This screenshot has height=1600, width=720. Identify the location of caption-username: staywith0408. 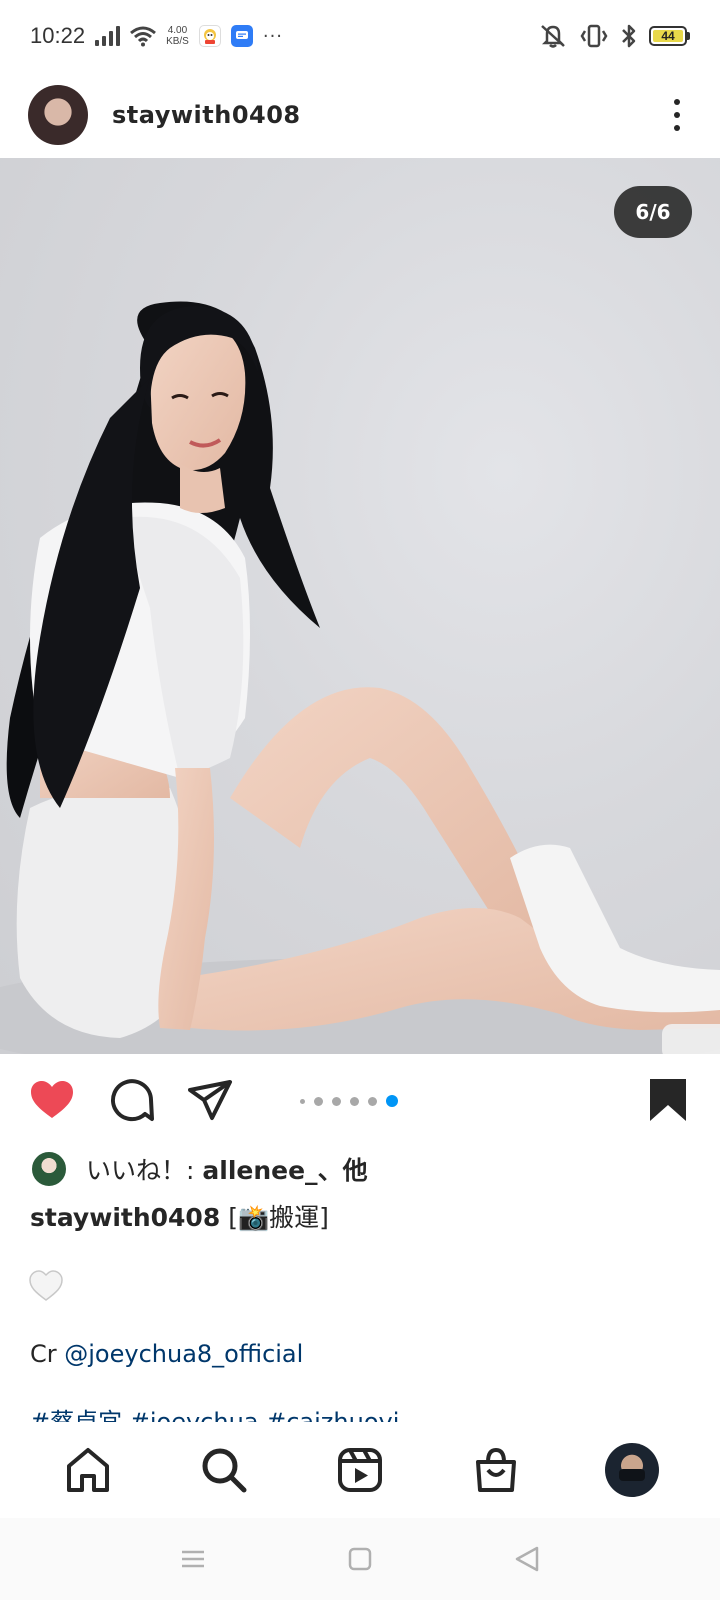
(125, 1217).